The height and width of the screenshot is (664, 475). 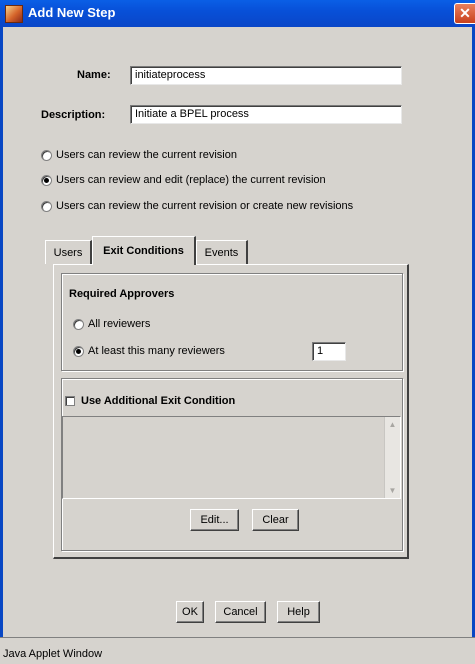 I want to click on radio-review-only: Users can review the current revision, so click(x=139, y=155).